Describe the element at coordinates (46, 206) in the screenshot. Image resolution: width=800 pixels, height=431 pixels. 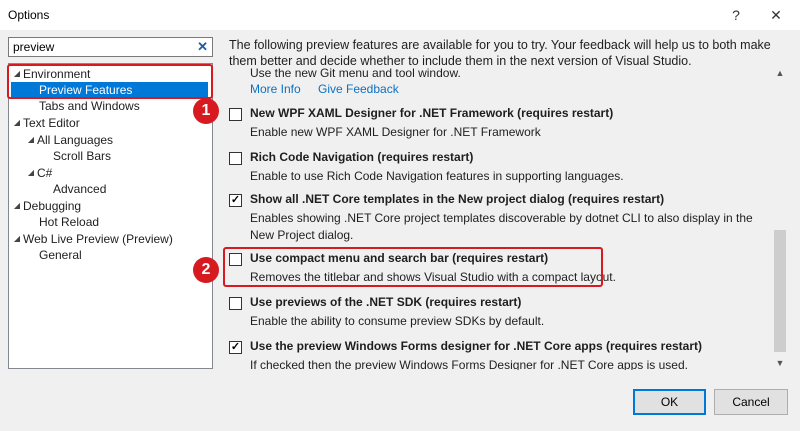
I see `tree-item-debugging: ◢ Debugging` at that location.